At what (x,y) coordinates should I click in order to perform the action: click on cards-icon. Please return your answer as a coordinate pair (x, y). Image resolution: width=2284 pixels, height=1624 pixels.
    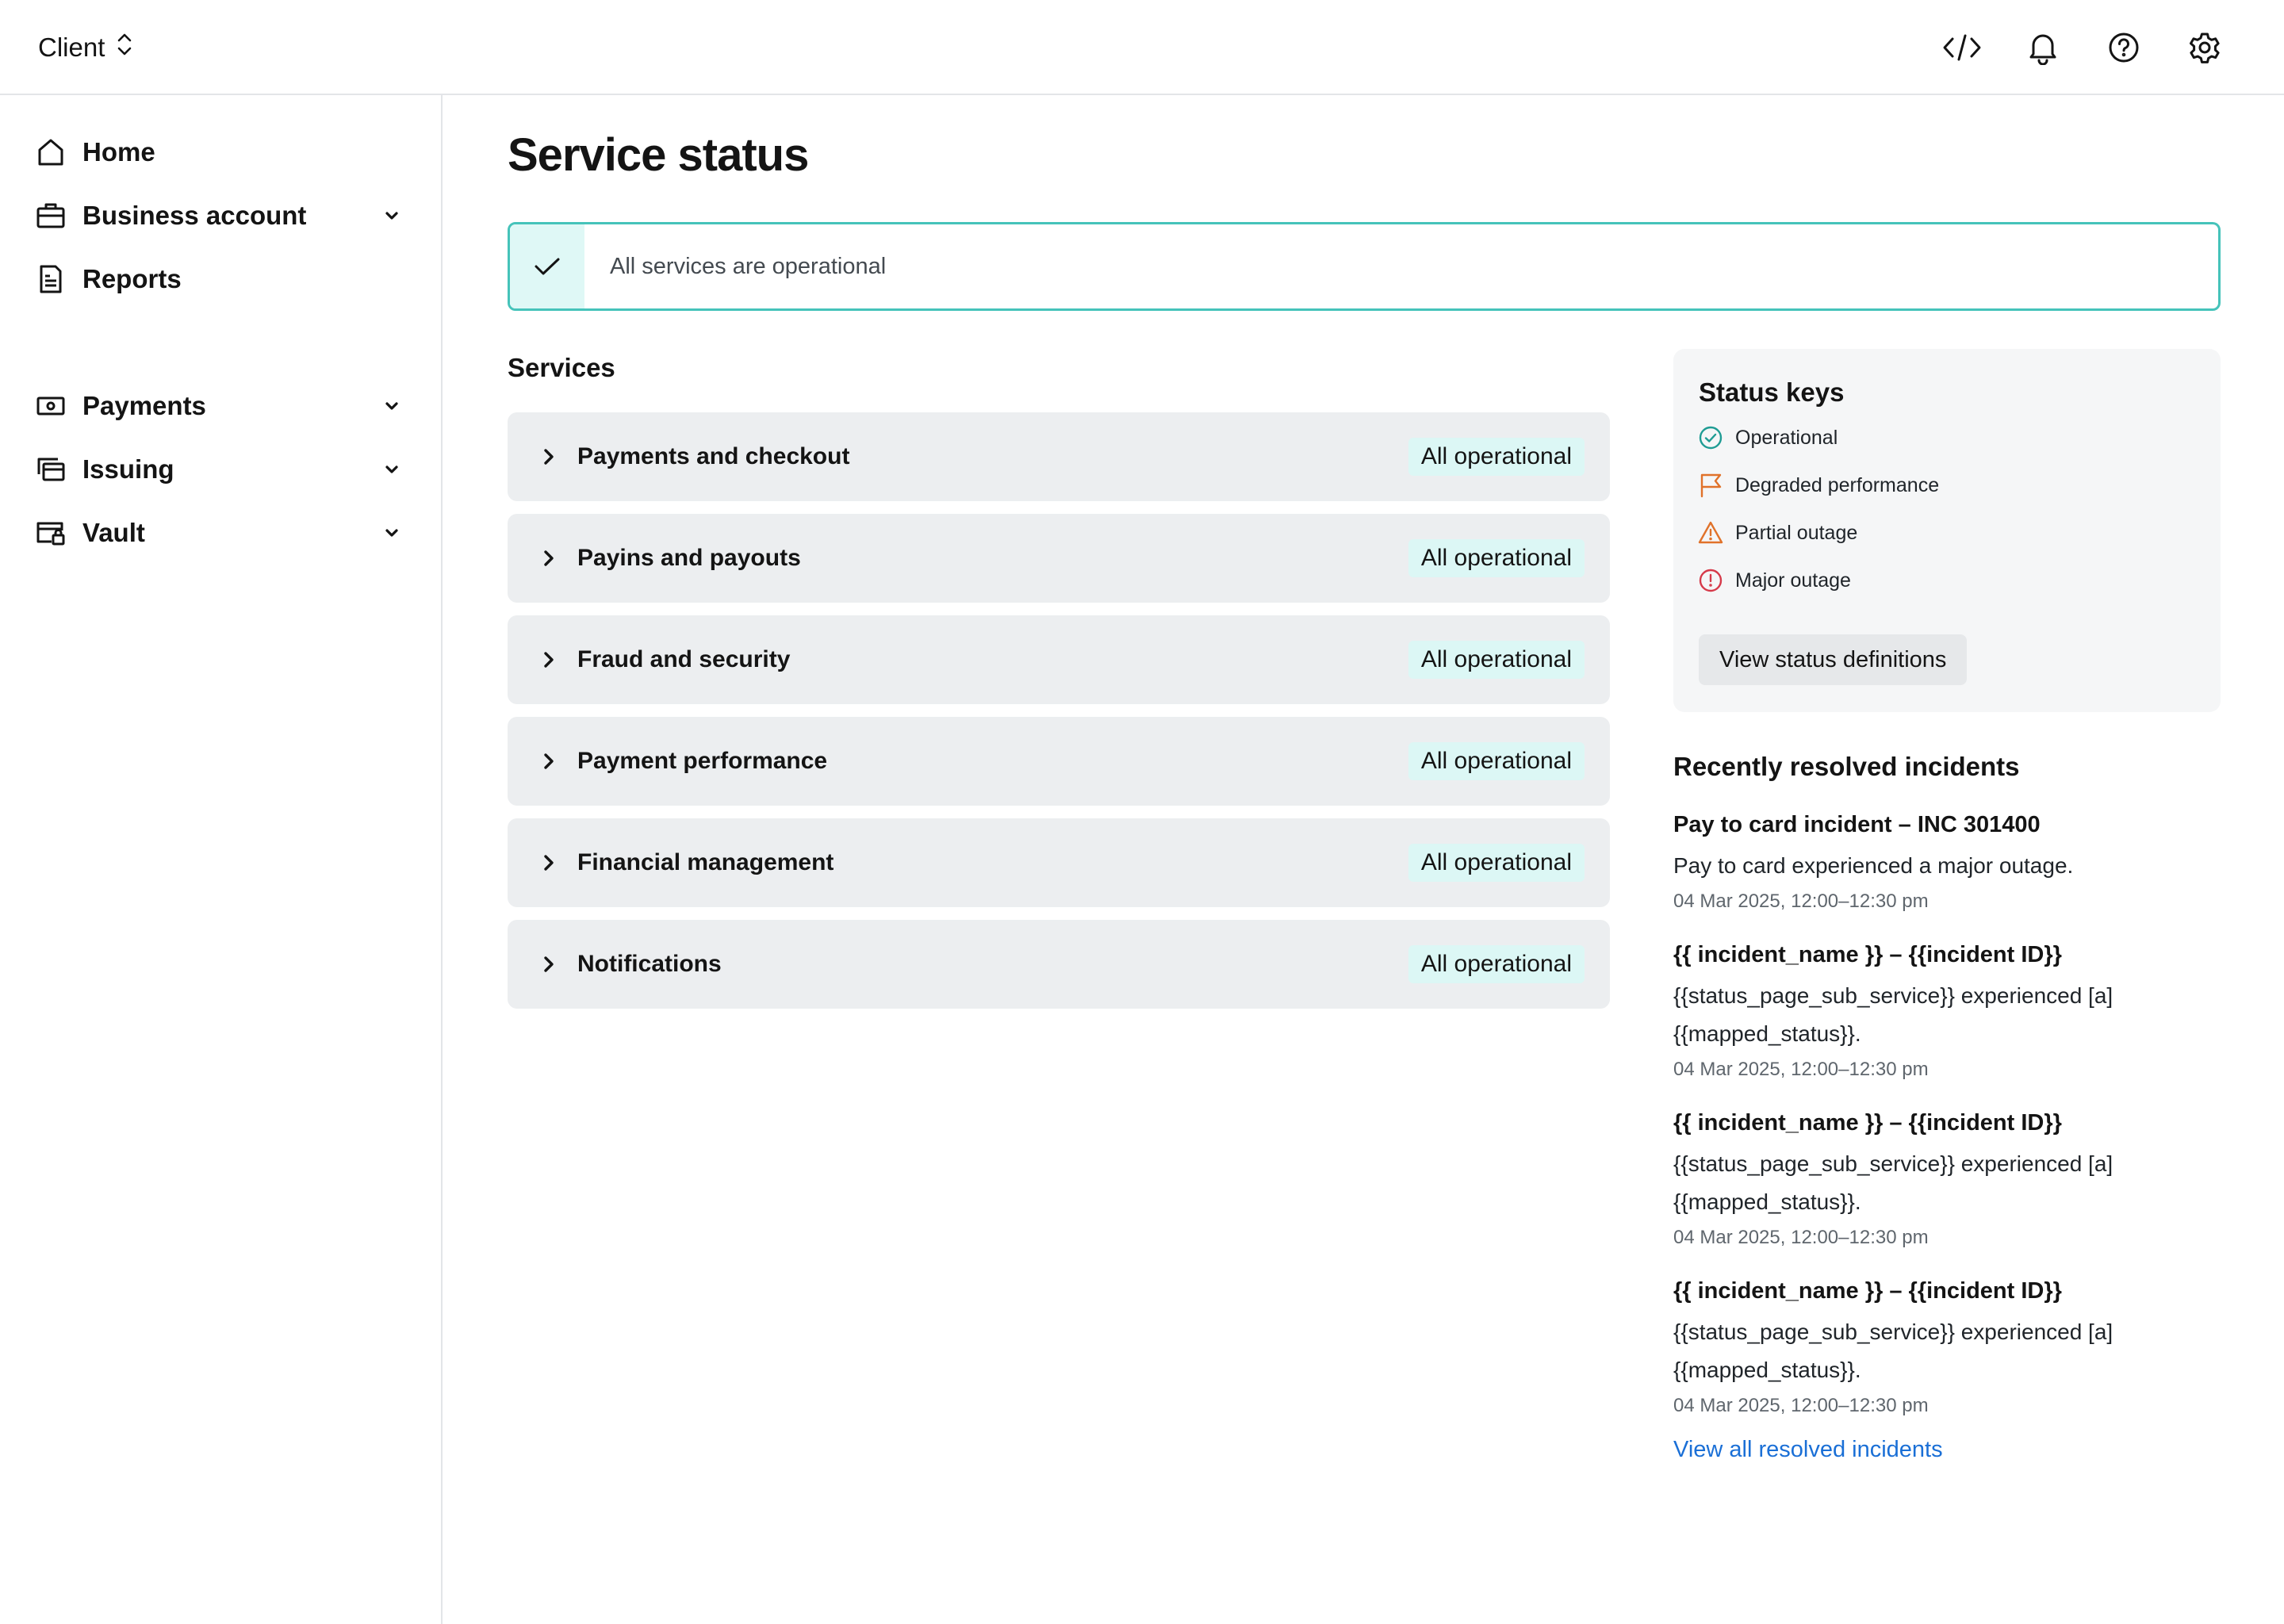
    Looking at the image, I should click on (51, 469).